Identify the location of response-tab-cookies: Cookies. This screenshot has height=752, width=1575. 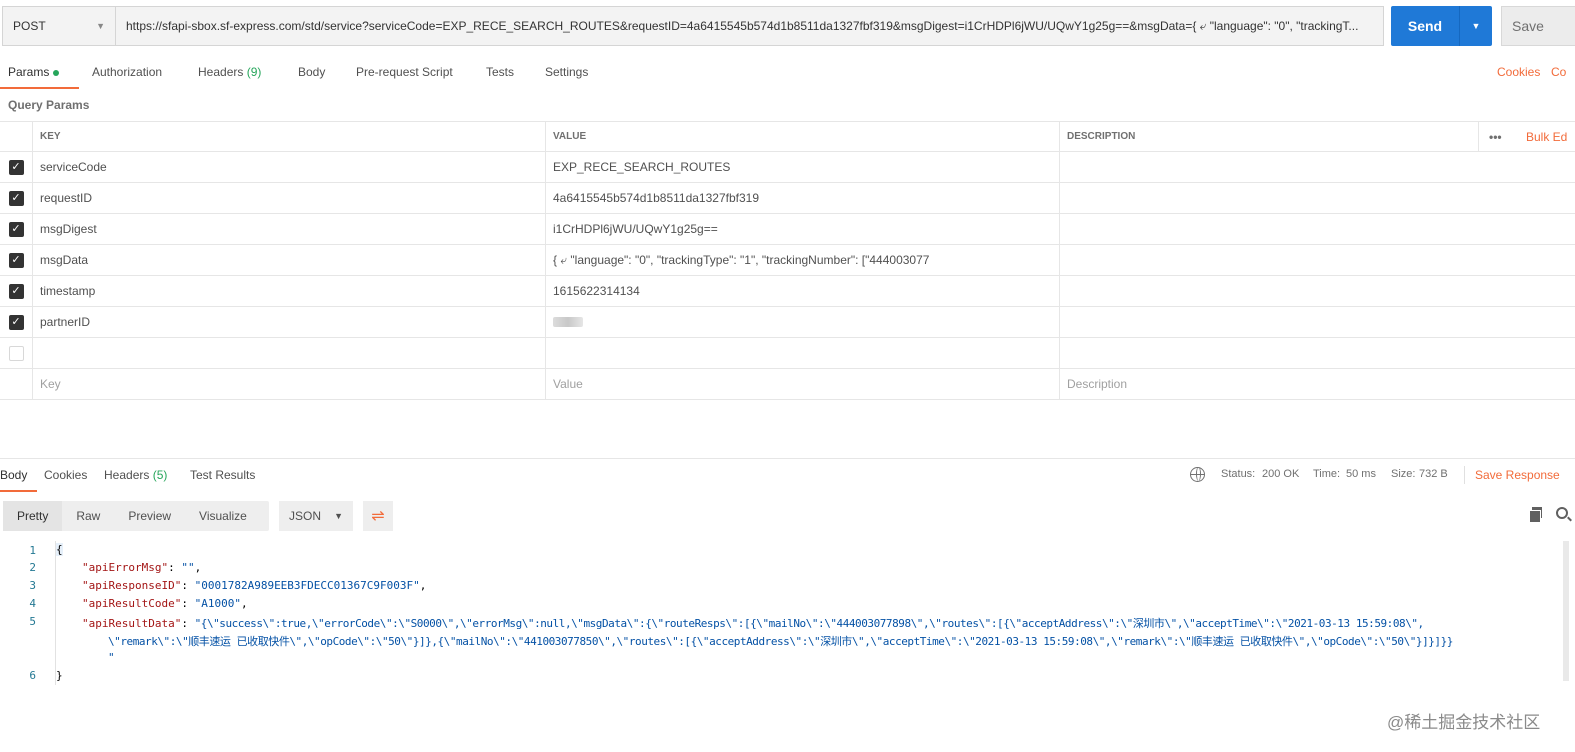
(65, 475).